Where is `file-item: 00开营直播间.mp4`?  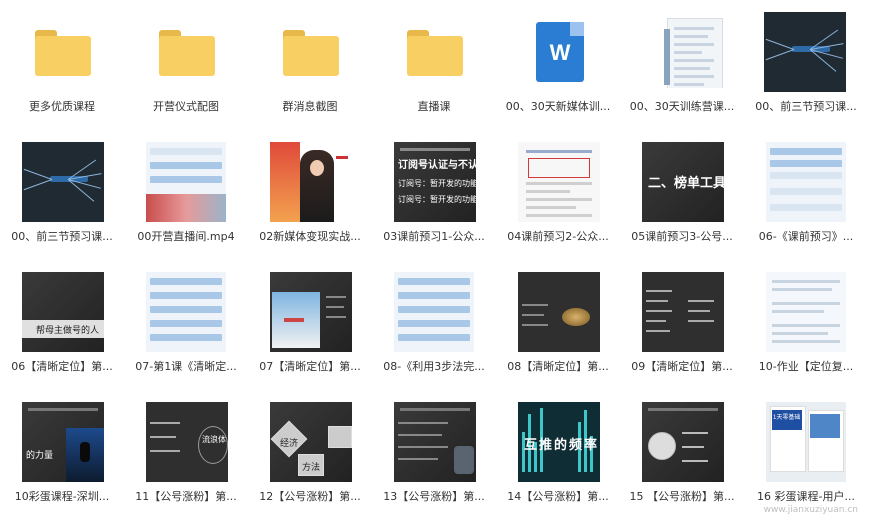
file-item: 00开营直播间.mp4 is located at coordinates (186, 194).